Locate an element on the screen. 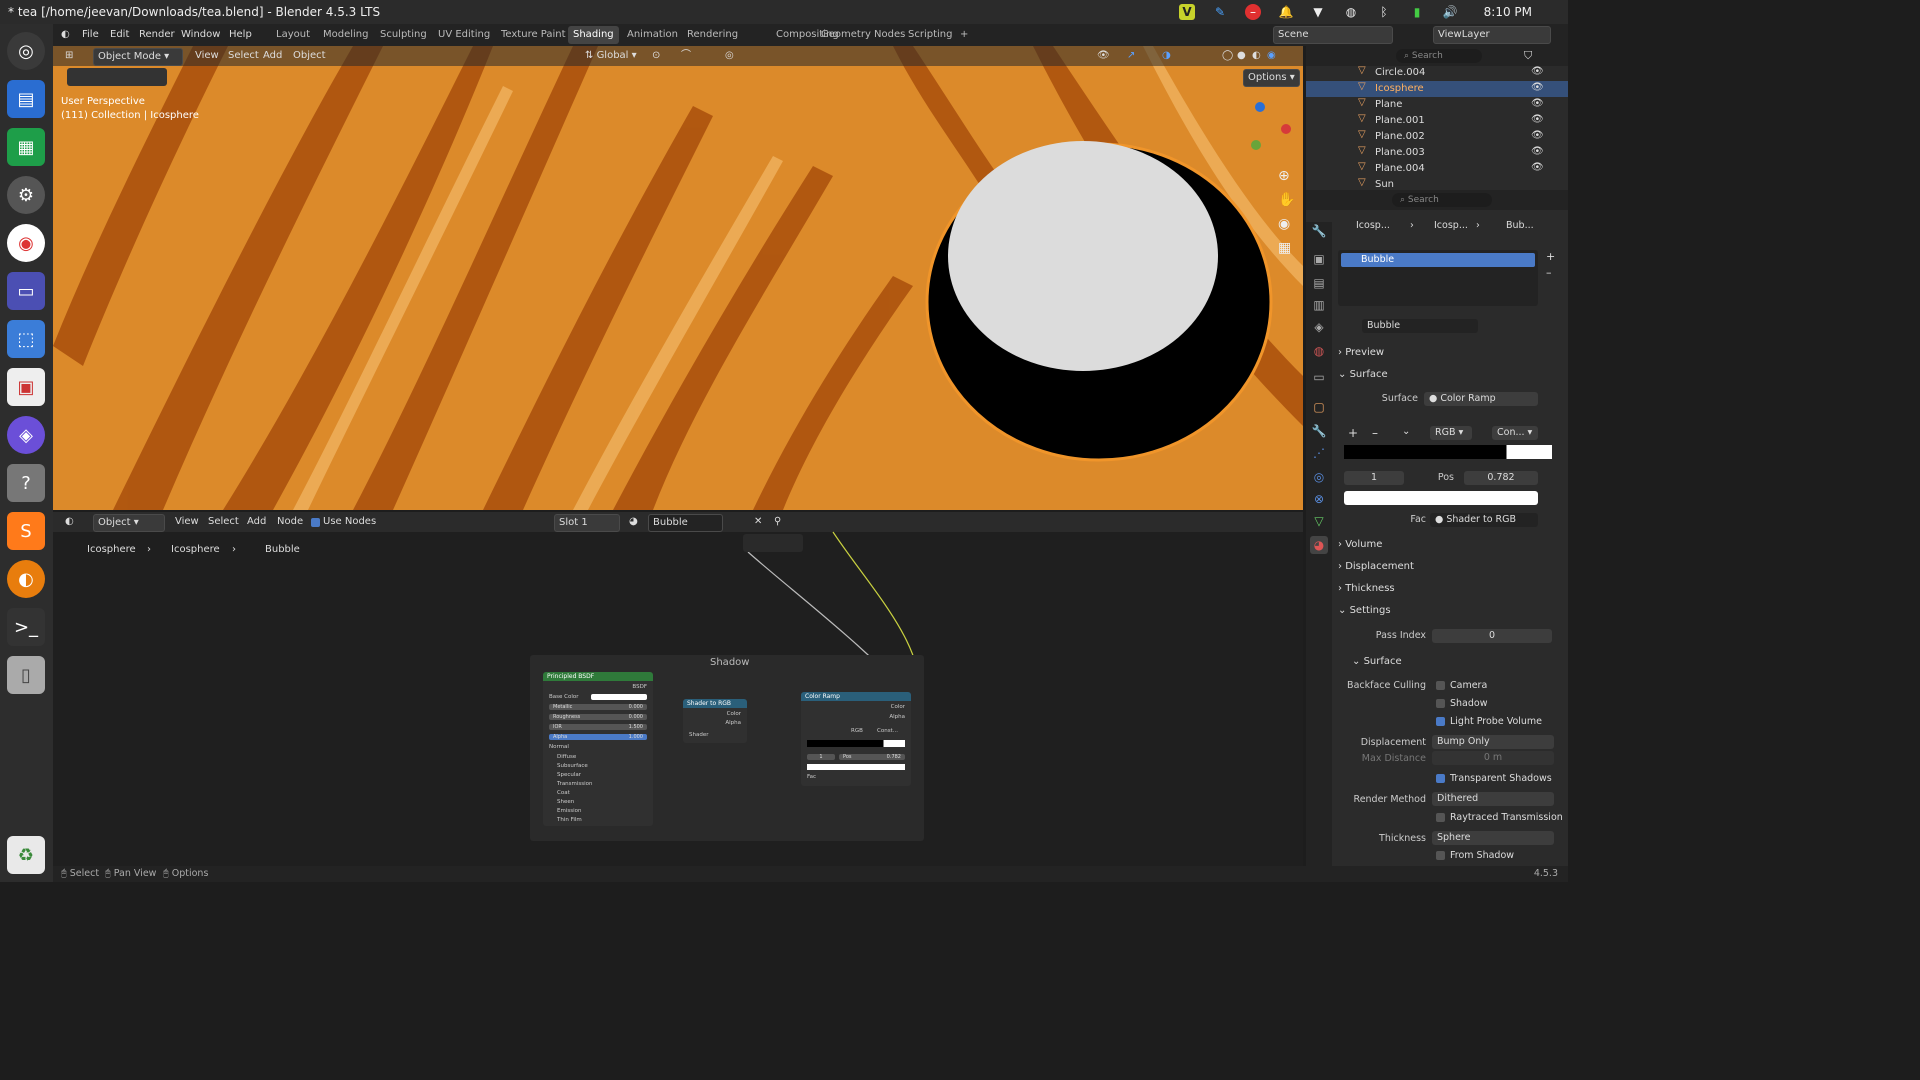 The image size is (1920, 1080). emission-panel: Emission is located at coordinates (569, 811).